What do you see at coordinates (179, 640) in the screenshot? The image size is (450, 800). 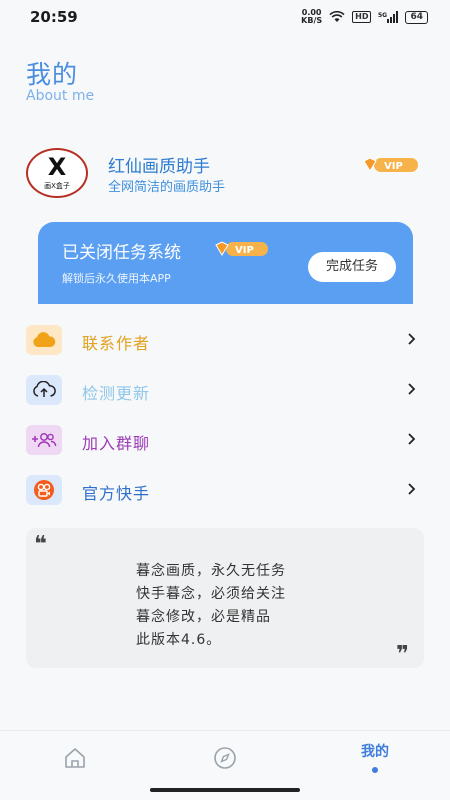 I see `quote-line: 此版本4.6。` at bounding box center [179, 640].